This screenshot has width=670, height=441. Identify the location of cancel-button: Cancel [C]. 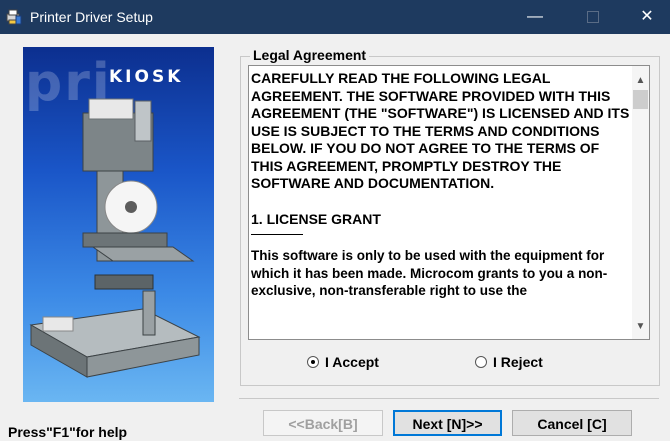
(572, 423).